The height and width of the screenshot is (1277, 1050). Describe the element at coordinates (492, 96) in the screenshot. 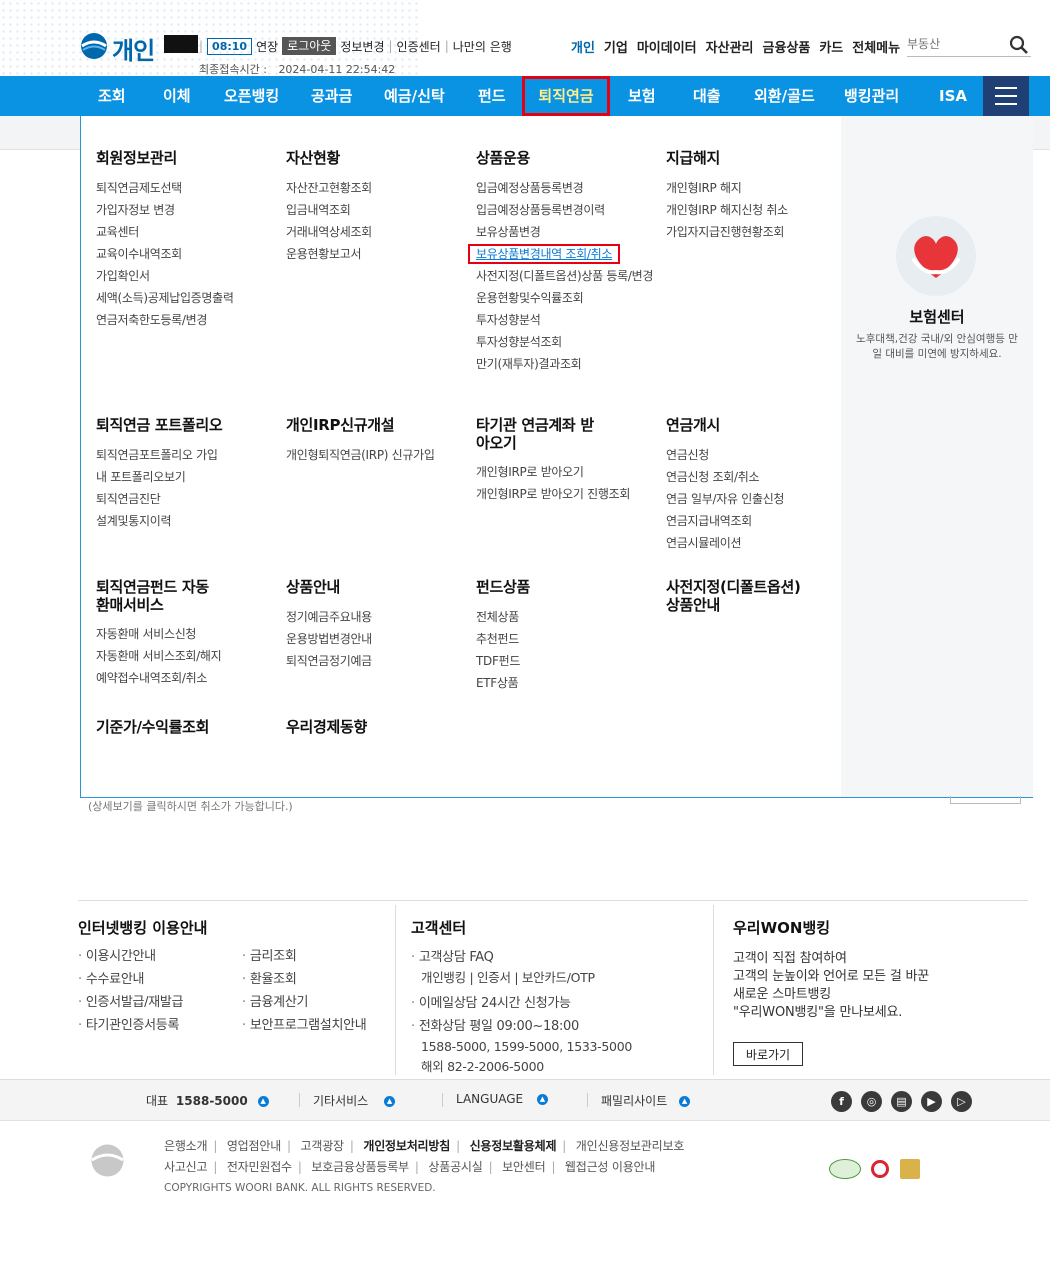

I see `gnb-fund: 펀드` at that location.